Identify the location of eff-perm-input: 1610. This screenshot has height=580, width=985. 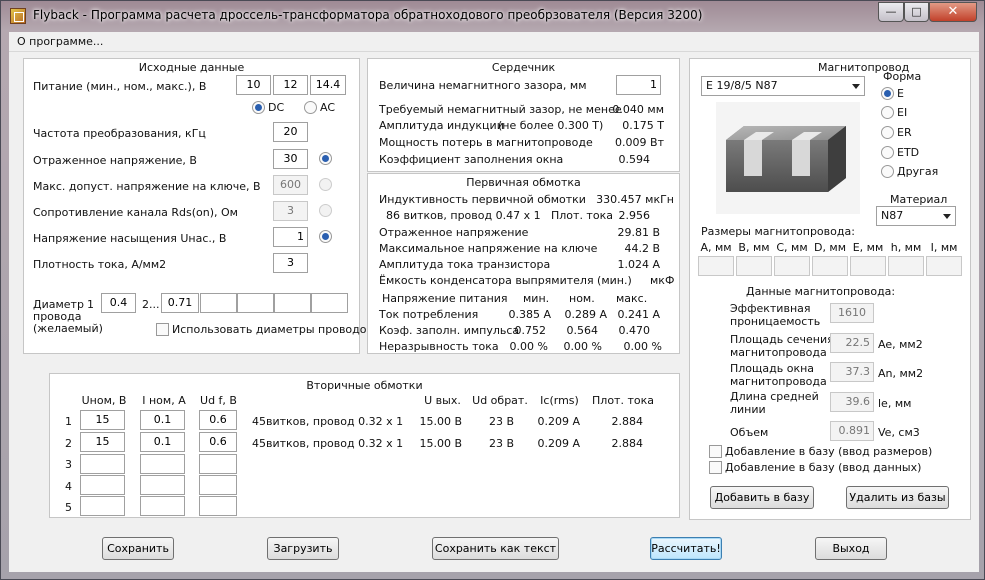
(852, 313).